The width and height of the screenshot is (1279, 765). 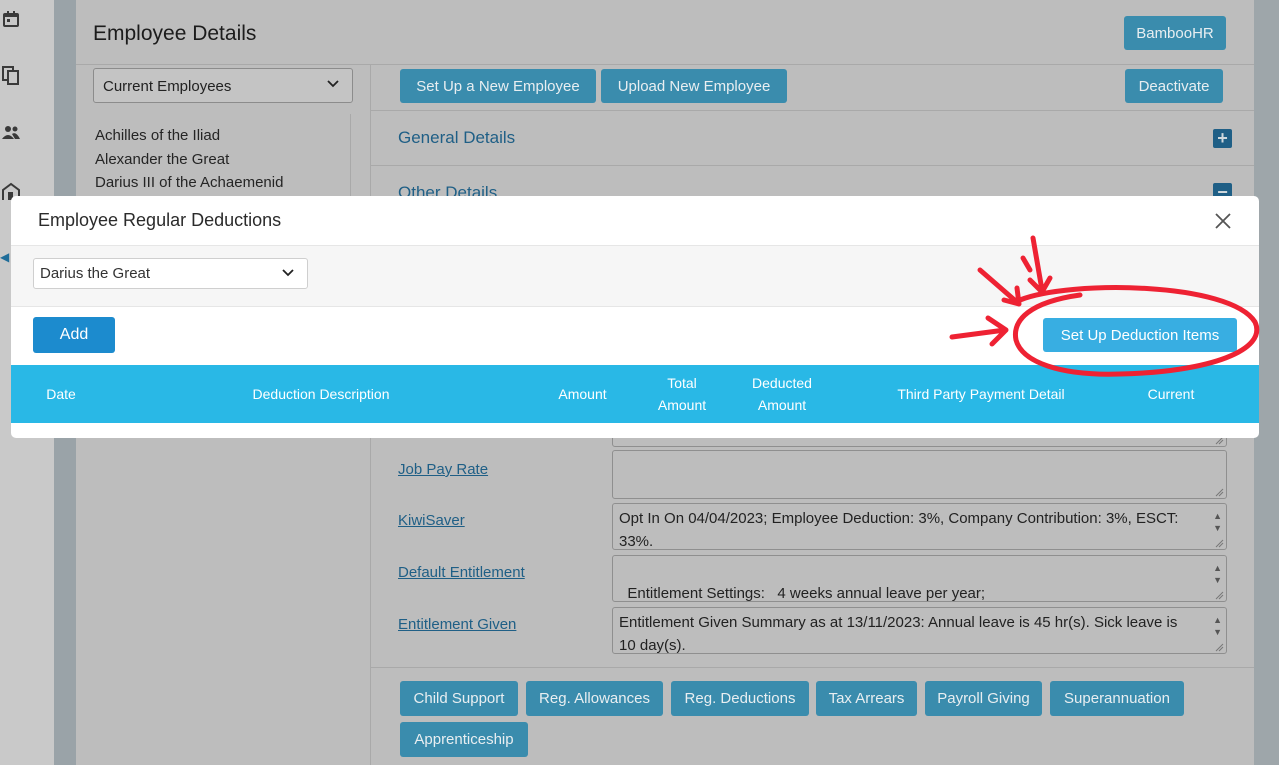 What do you see at coordinates (160, 220) in the screenshot?
I see `modal-title: Employee Regular Deductions` at bounding box center [160, 220].